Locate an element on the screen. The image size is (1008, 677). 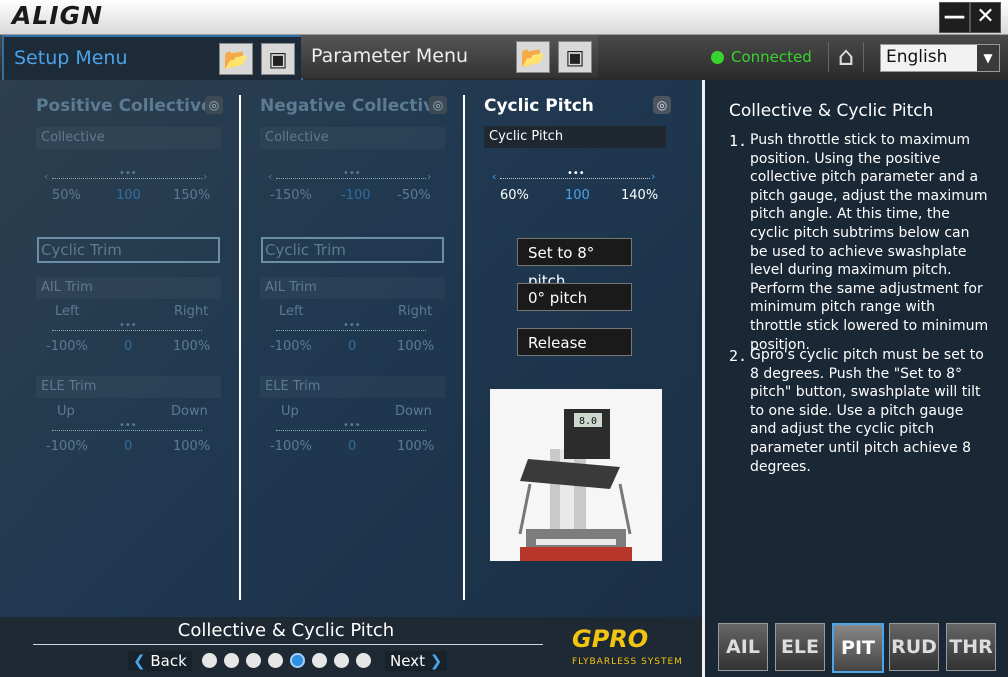
cyclic-pitch-title: Cyclic Pitch is located at coordinates (539, 106).